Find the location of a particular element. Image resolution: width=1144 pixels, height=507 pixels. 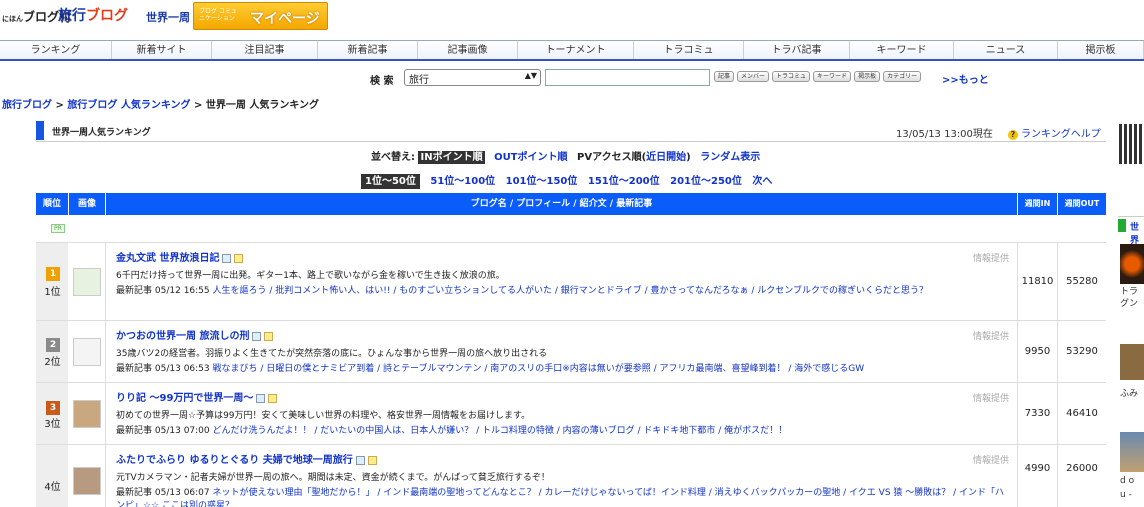

select-arrow-icon: ▲▼ is located at coordinates (530, 75).